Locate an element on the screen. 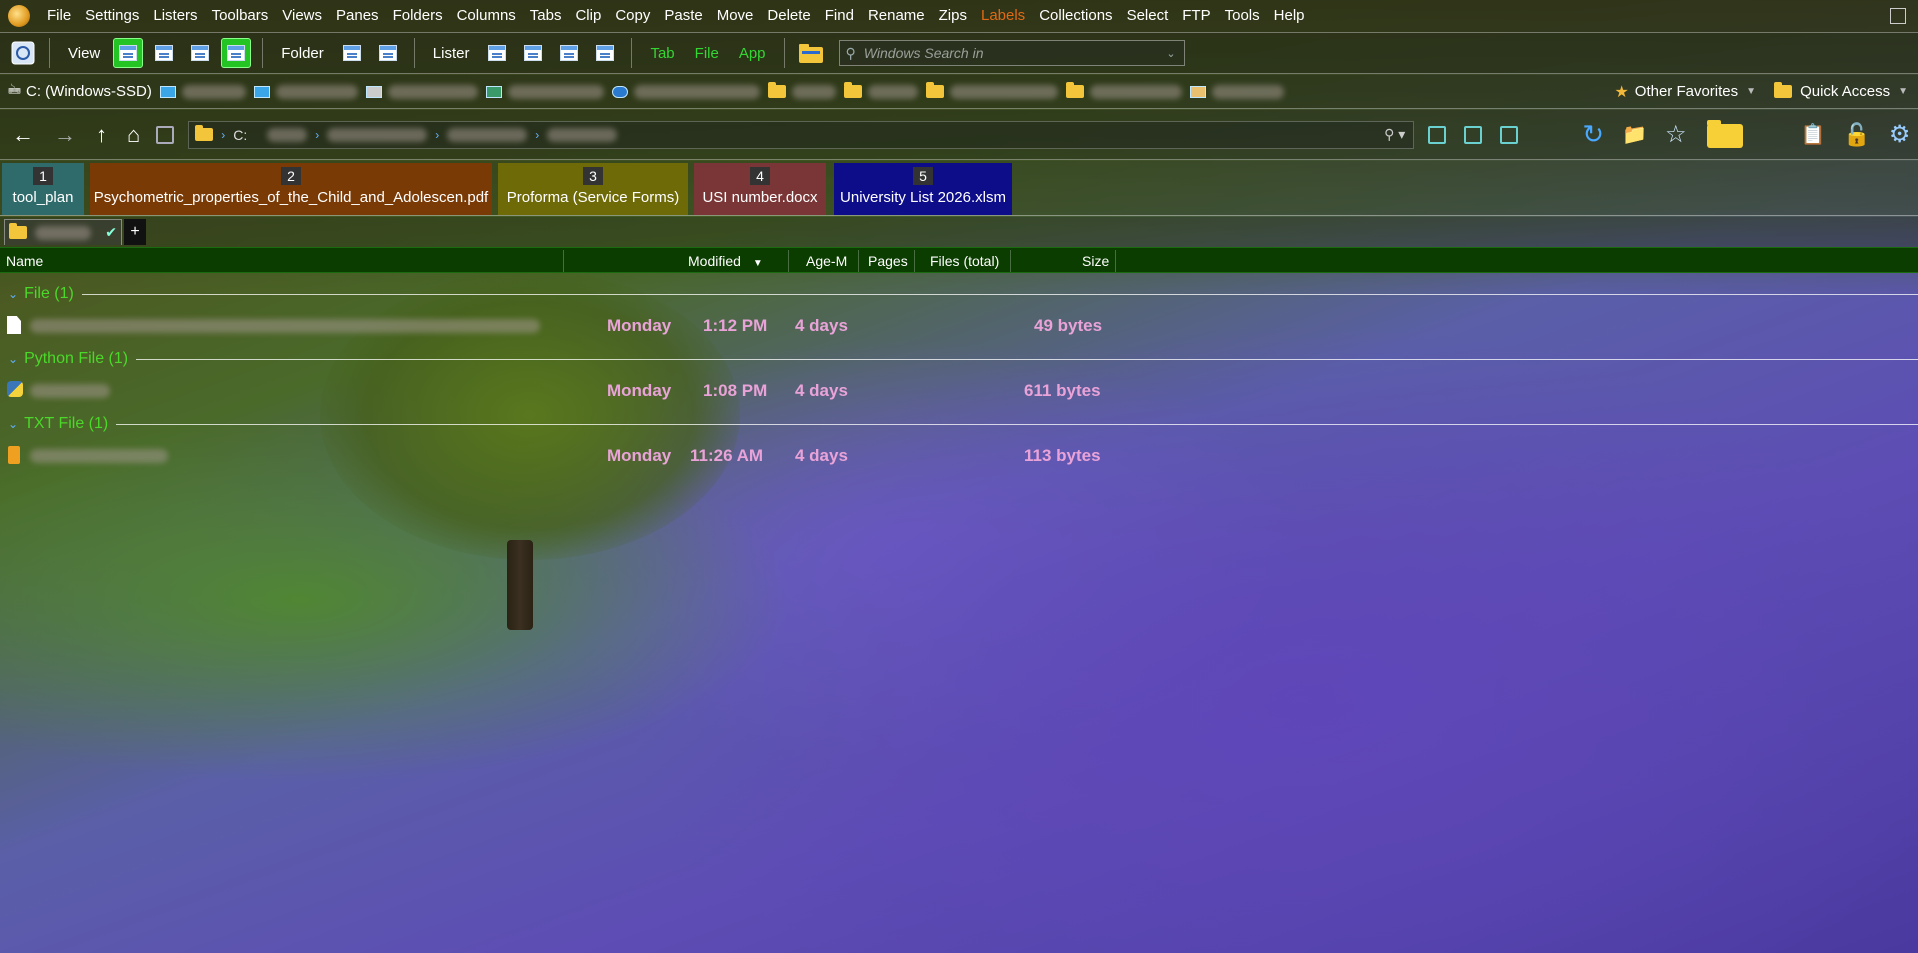  menu-toolbars: Toolbars is located at coordinates (240, 16).